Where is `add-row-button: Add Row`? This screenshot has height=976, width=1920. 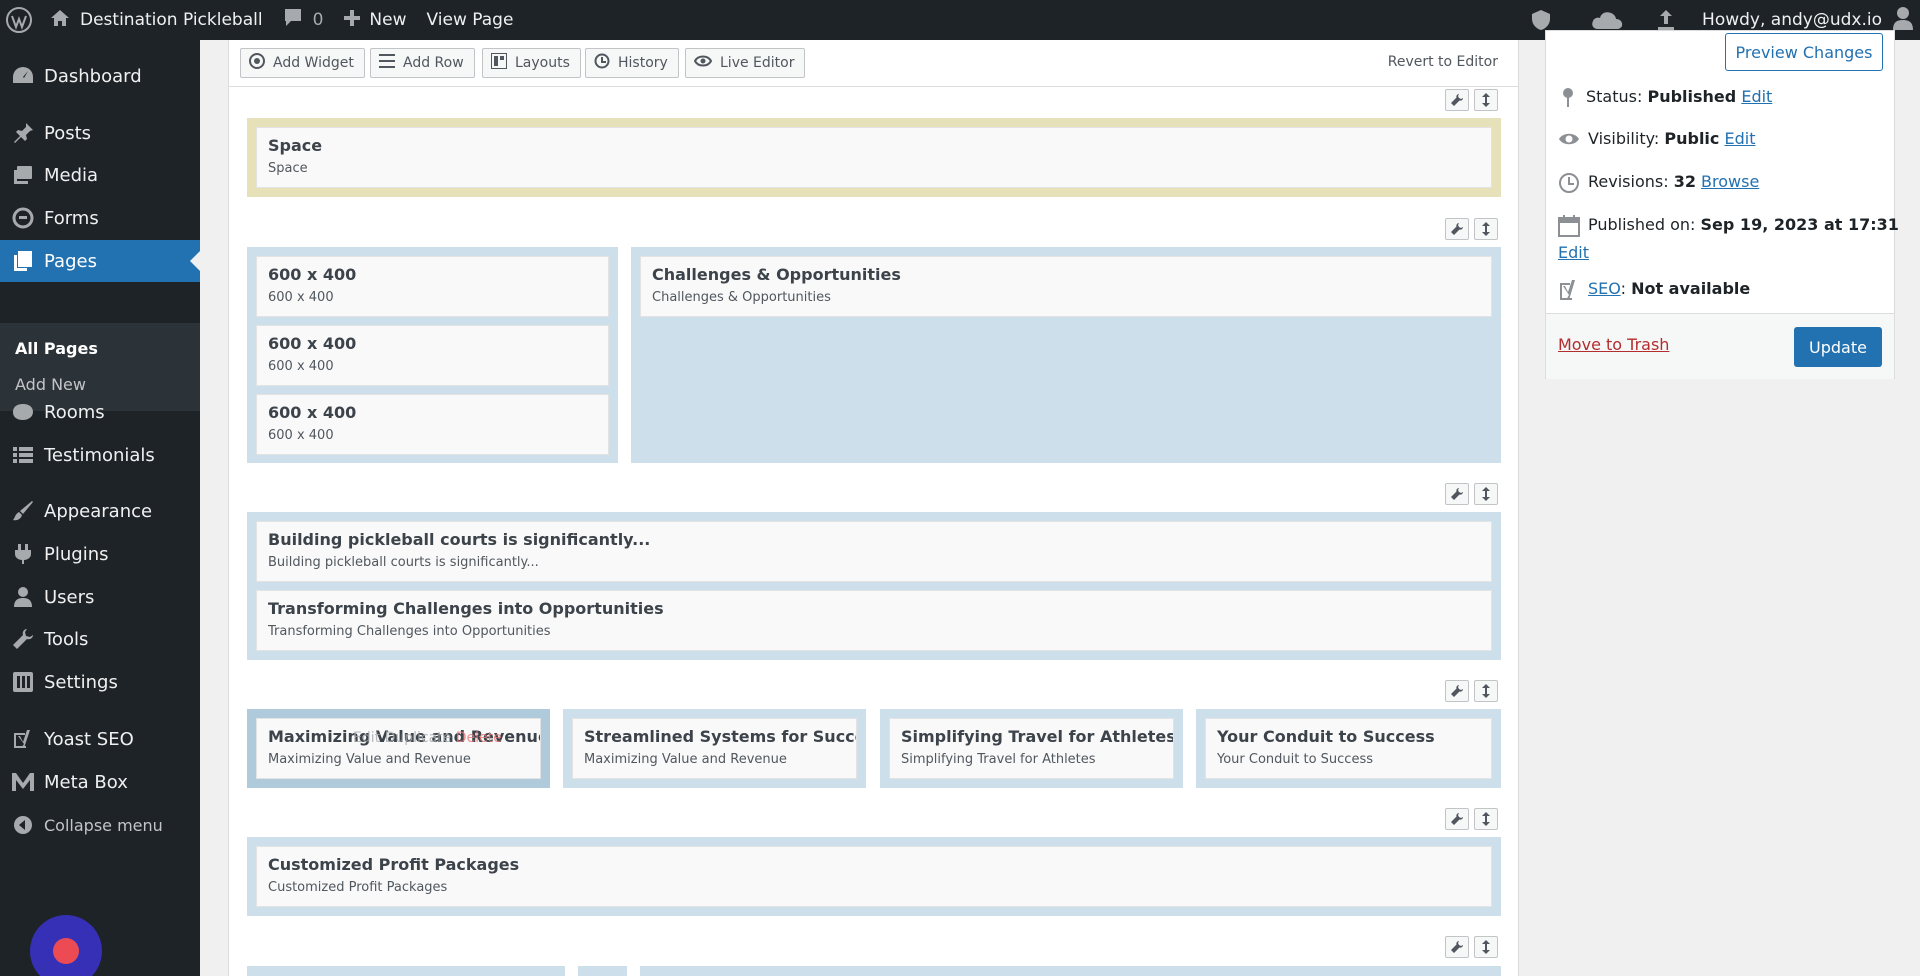 add-row-button: Add Row is located at coordinates (422, 63).